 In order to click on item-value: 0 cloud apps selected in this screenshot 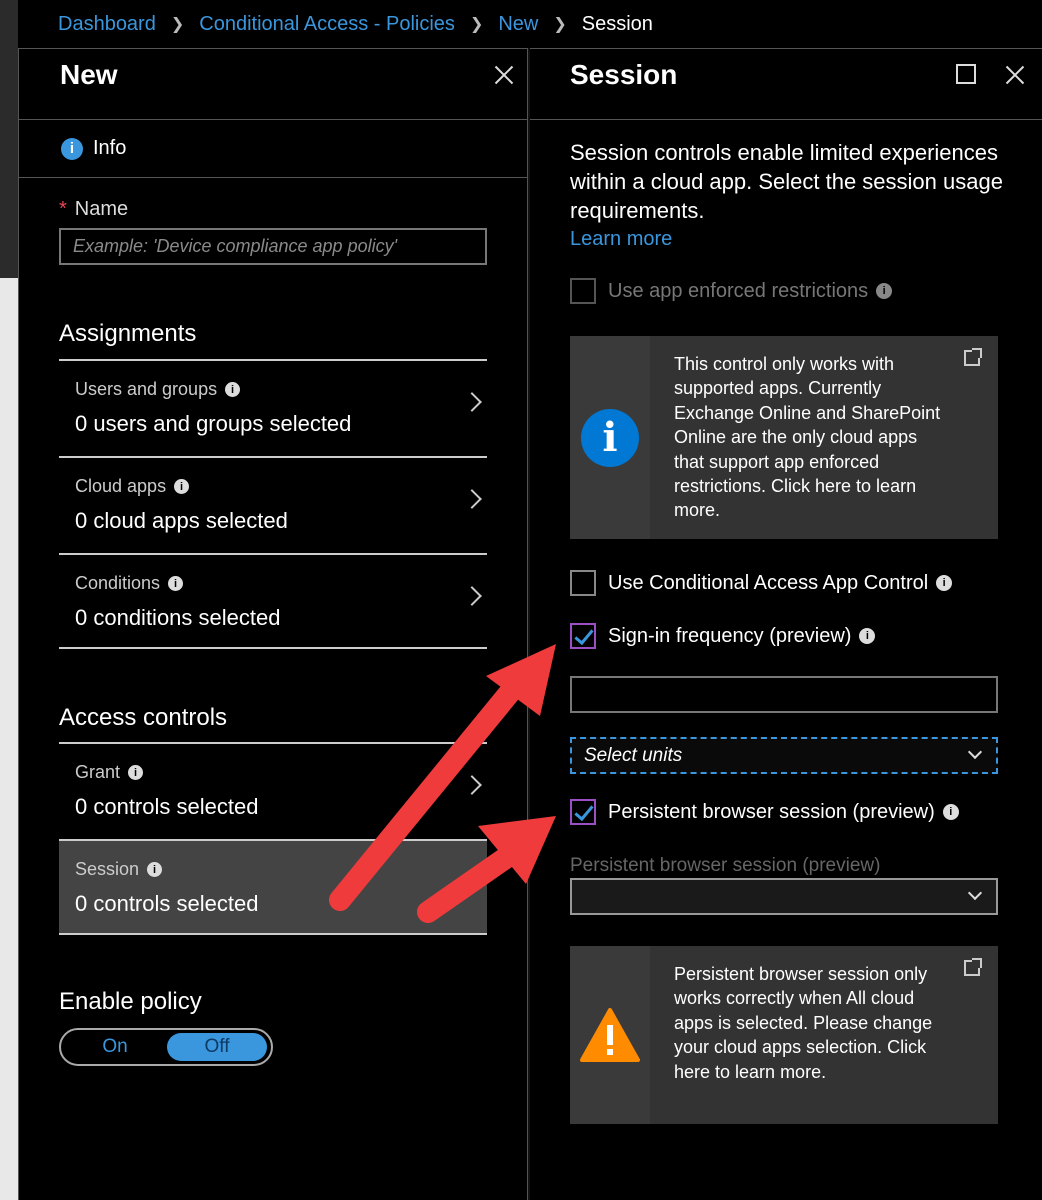, I will do `click(181, 520)`.